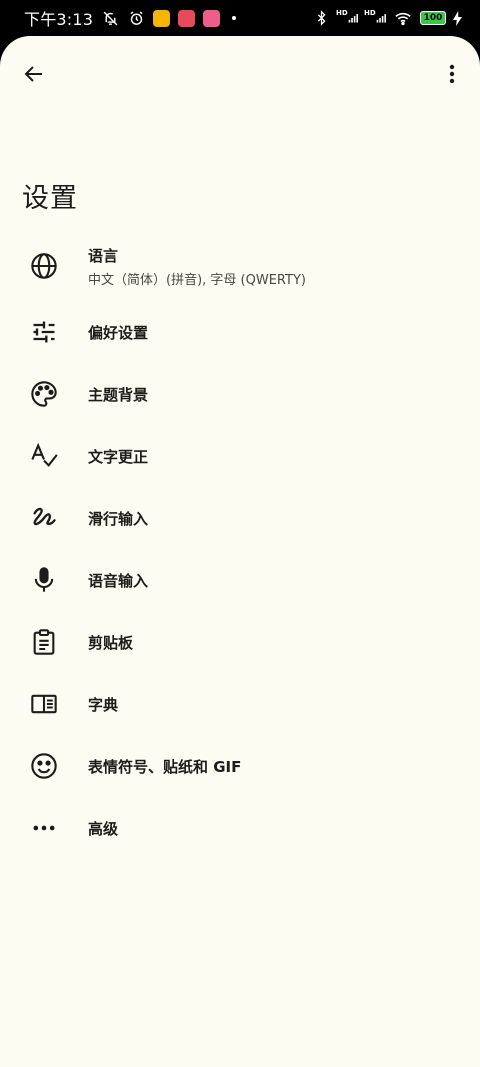  Describe the element at coordinates (111, 642) in the screenshot. I see `menu-item-label: 剪贴板` at that location.